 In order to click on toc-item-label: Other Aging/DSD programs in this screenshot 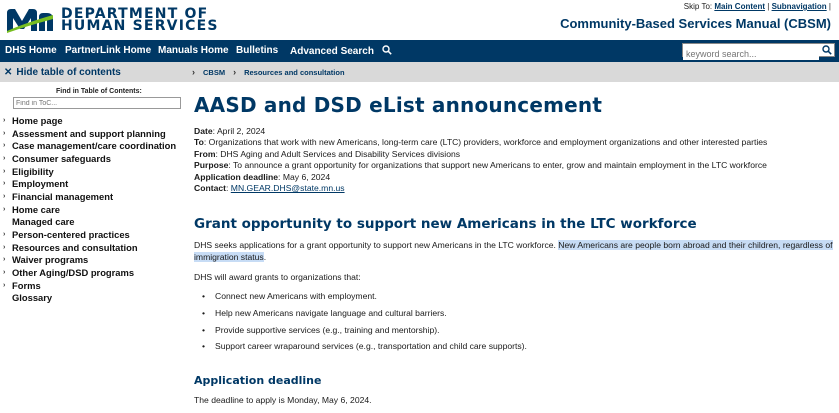, I will do `click(73, 273)`.